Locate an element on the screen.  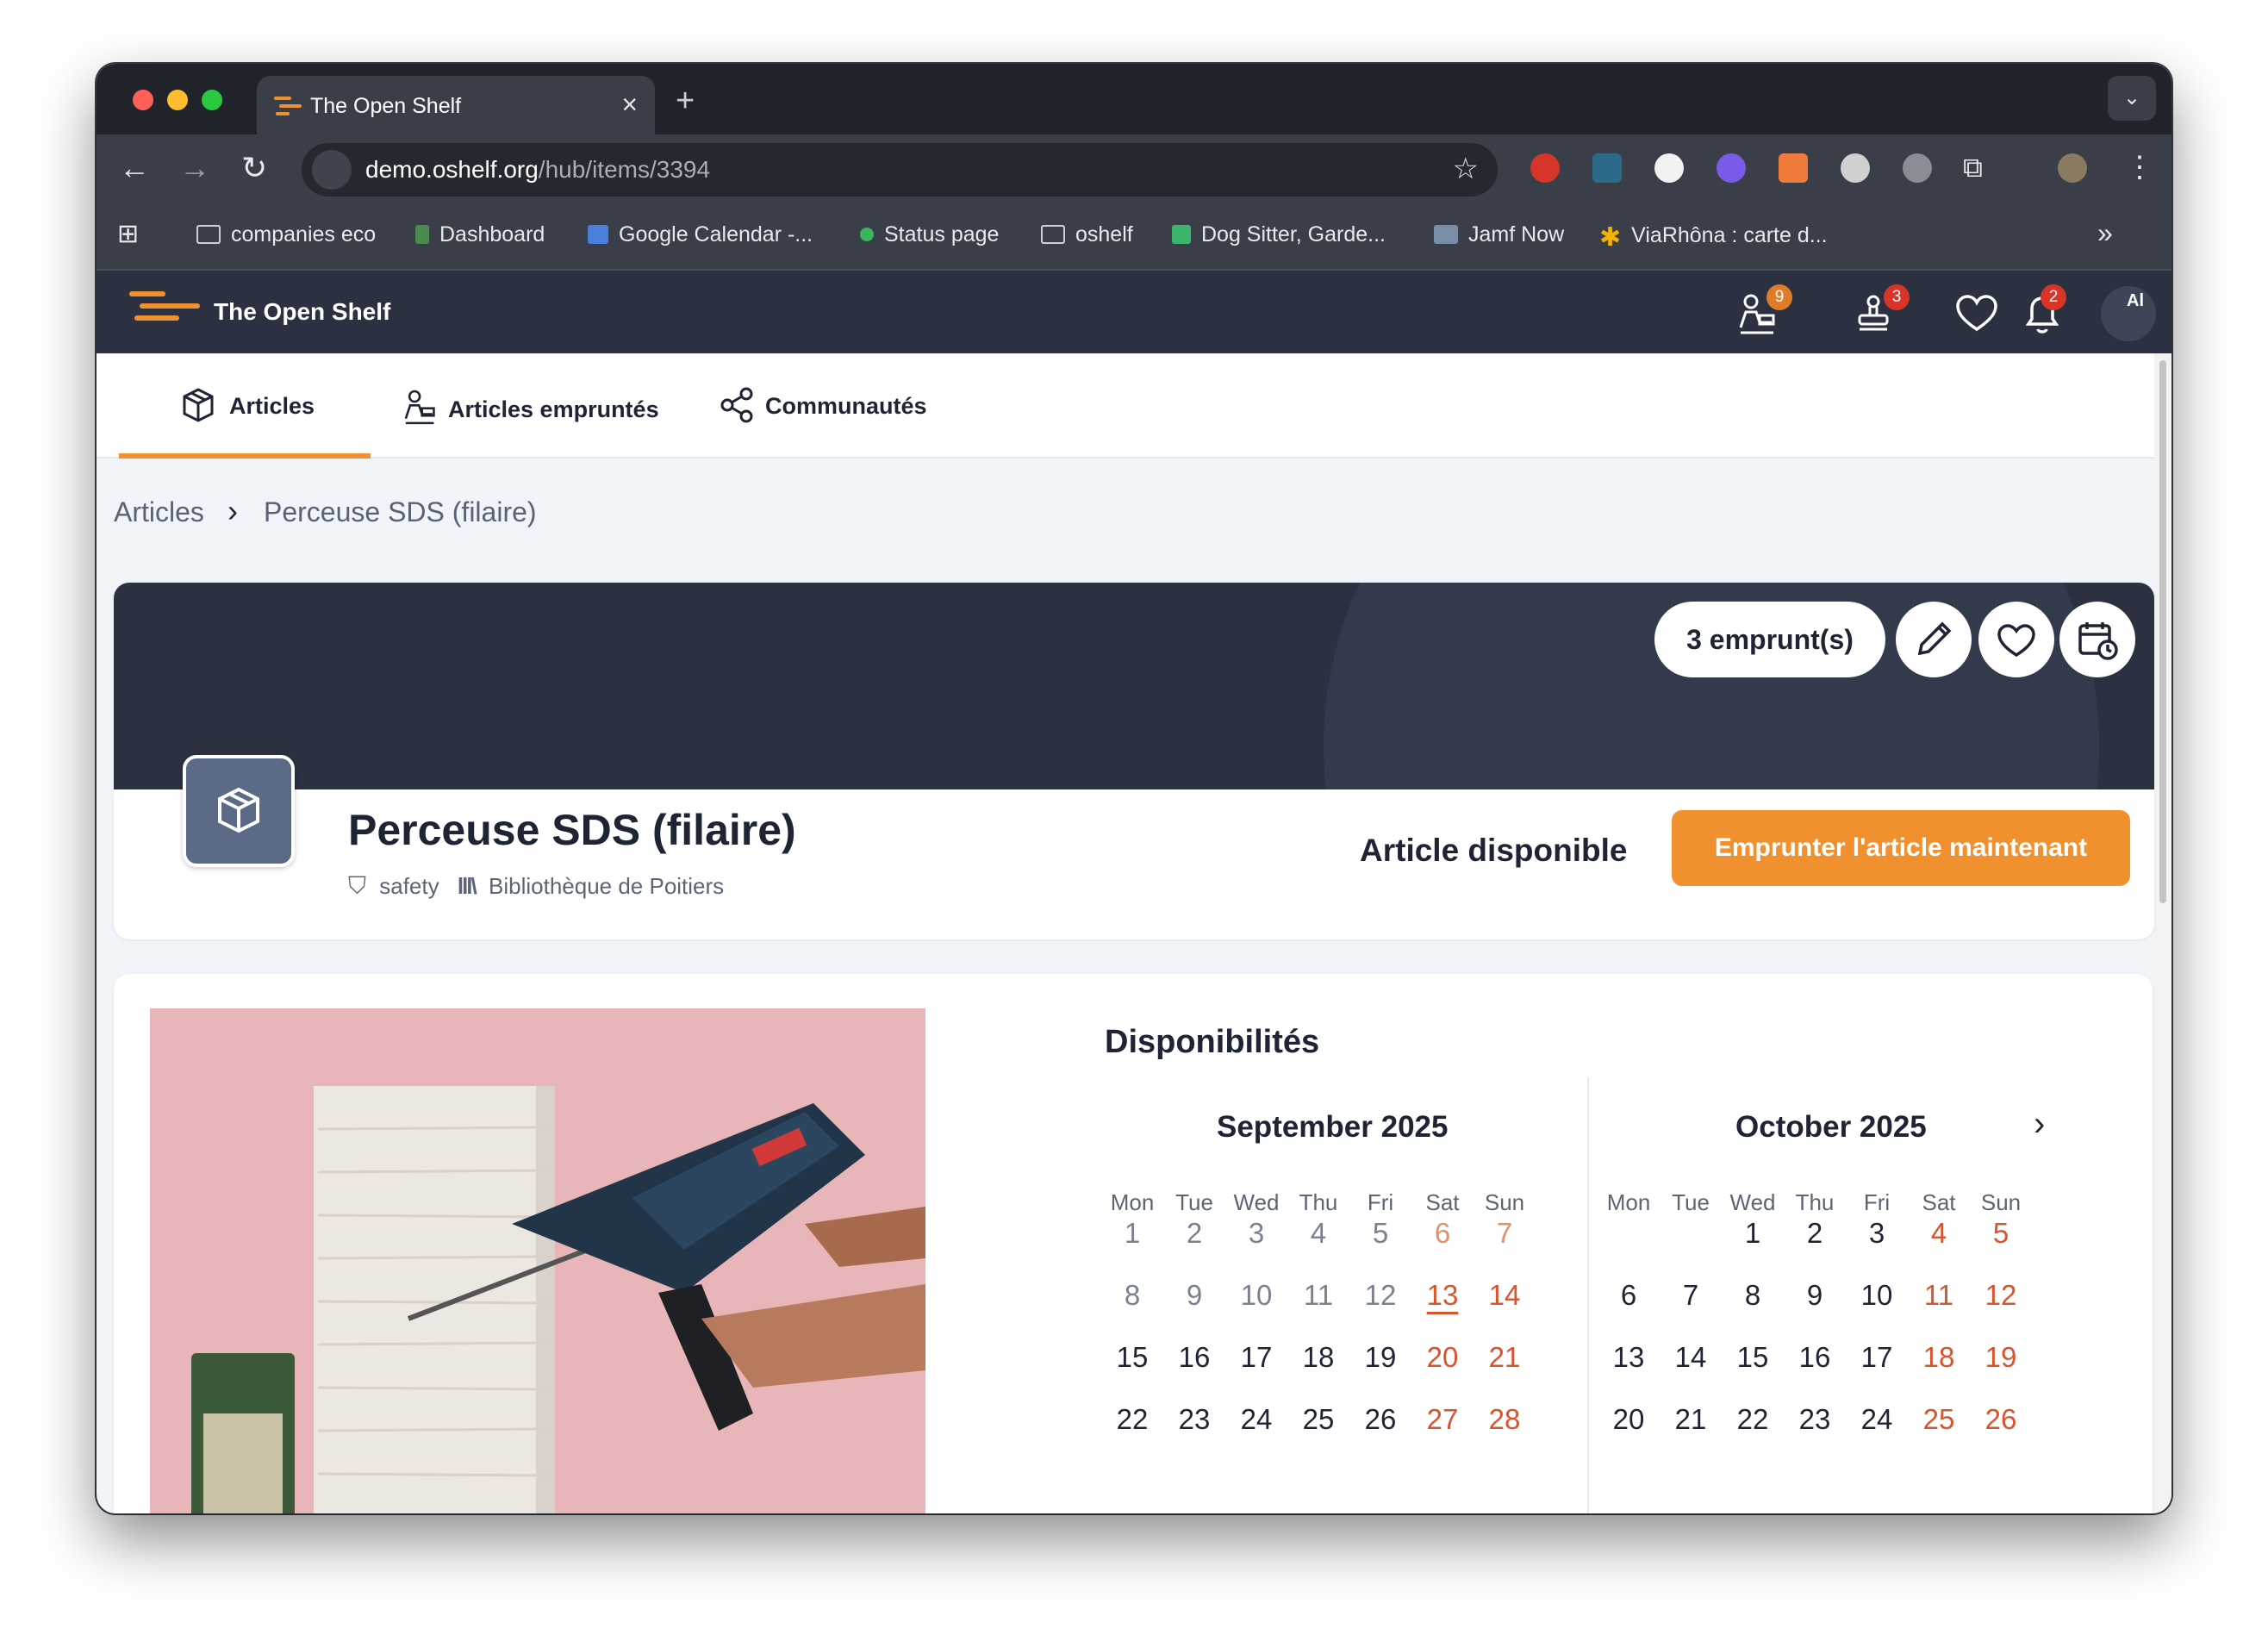
next-month-chevron-icon: › is located at coordinates (2039, 1124).